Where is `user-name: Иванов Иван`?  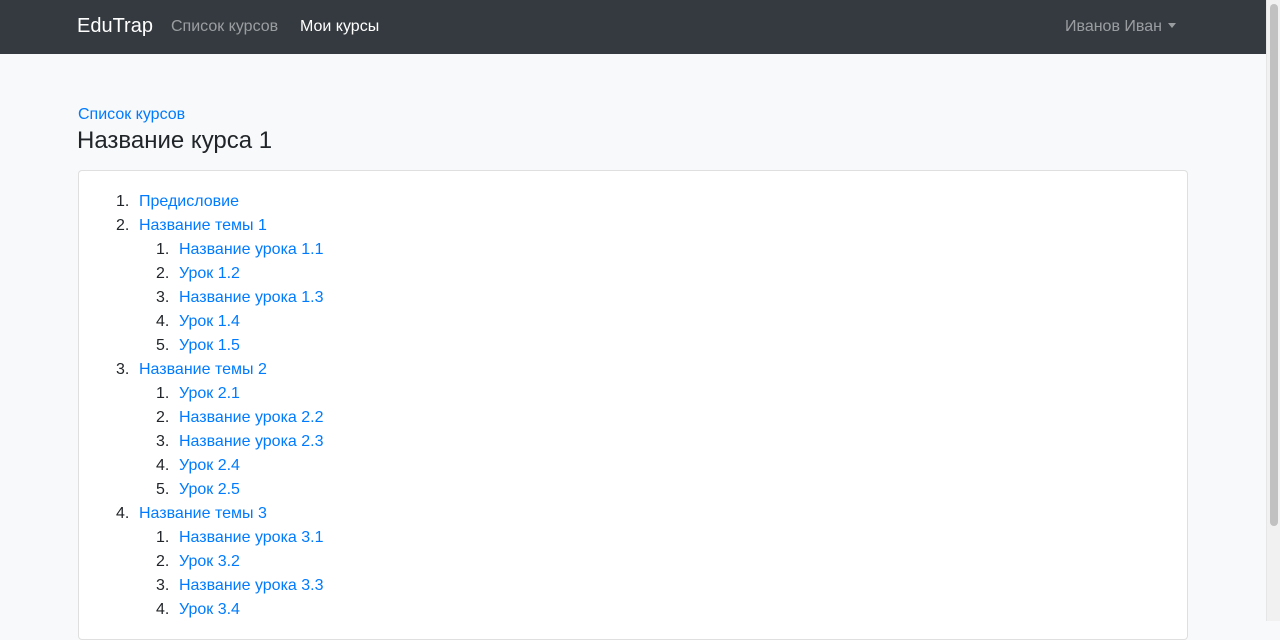
user-name: Иванов Иван is located at coordinates (1113, 26).